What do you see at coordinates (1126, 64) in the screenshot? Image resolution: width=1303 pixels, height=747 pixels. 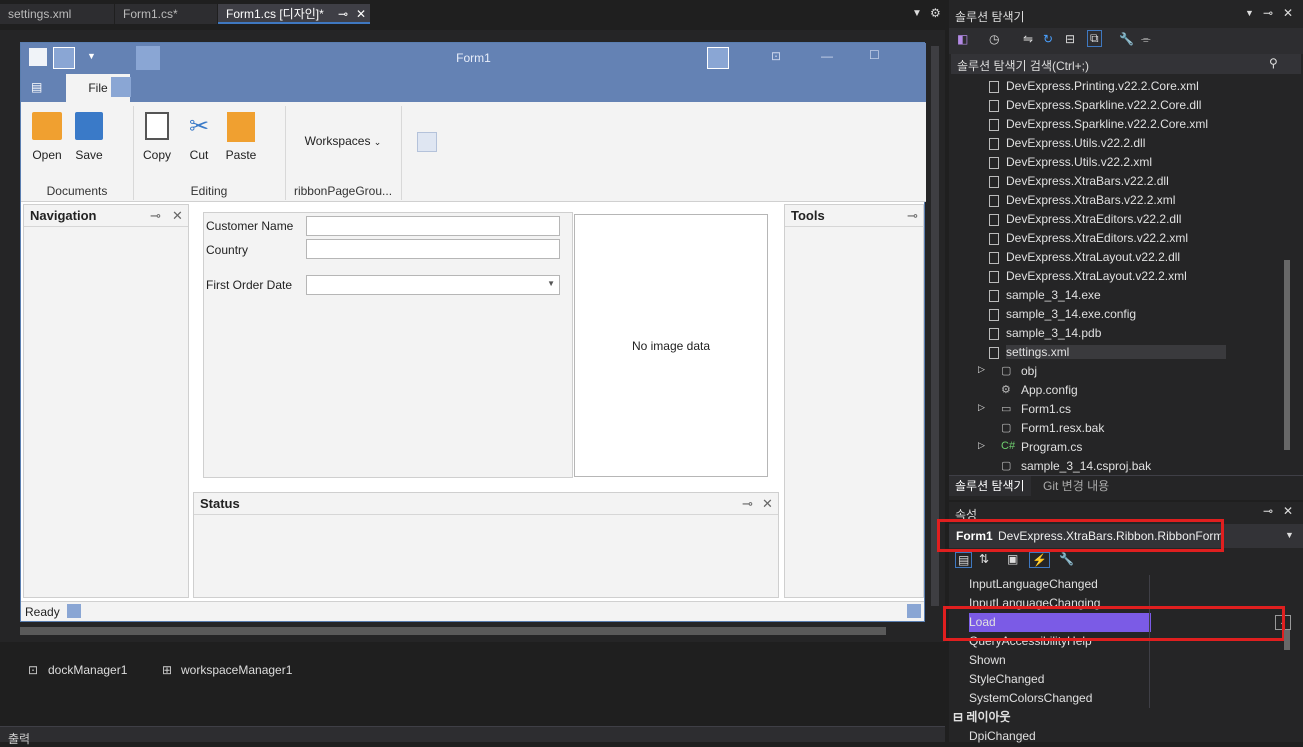 I see `solution-search-input: 솔루션 탐색기 검색(Ctrl+;) ⚲` at bounding box center [1126, 64].